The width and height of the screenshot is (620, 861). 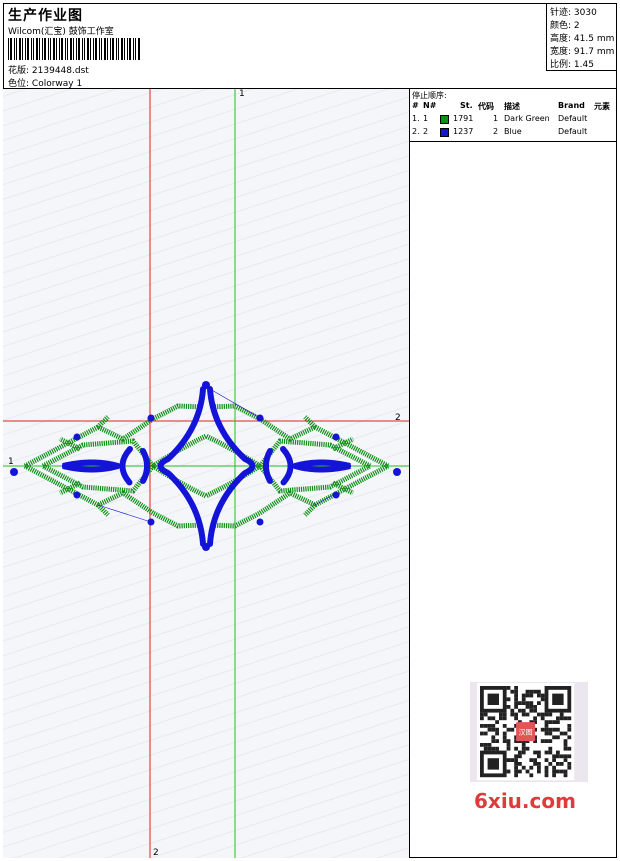 I want to click on col-code: 代码, so click(x=486, y=106).